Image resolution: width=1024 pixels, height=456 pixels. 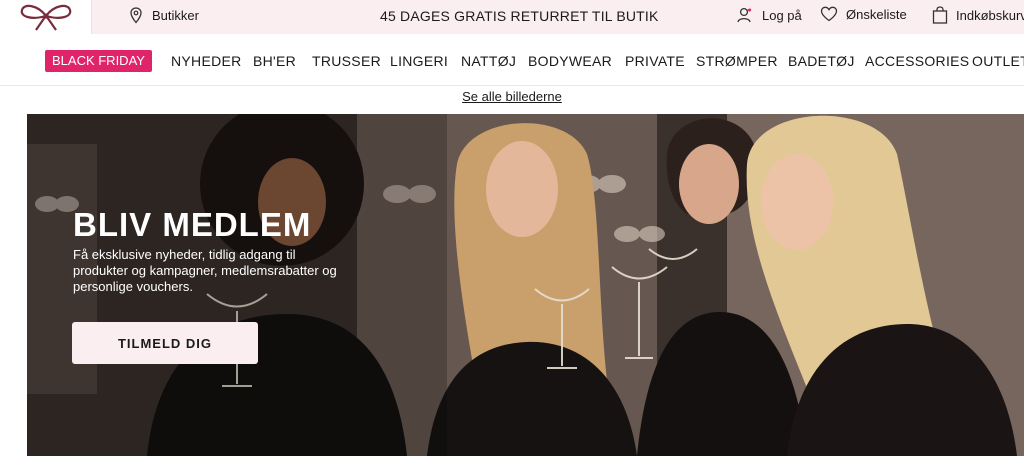 I want to click on nav-item-bodywear: BODYWEAR, so click(x=570, y=61).